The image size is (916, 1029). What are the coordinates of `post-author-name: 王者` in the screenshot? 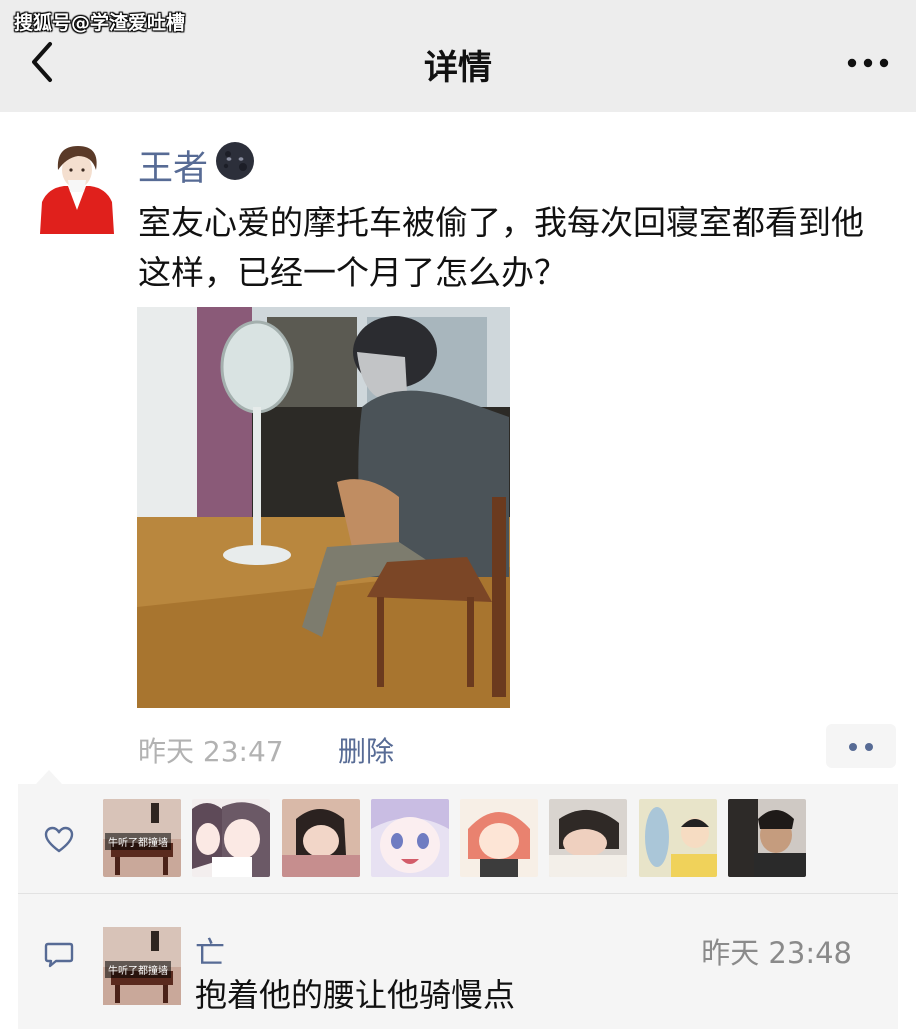 It's located at (173, 165).